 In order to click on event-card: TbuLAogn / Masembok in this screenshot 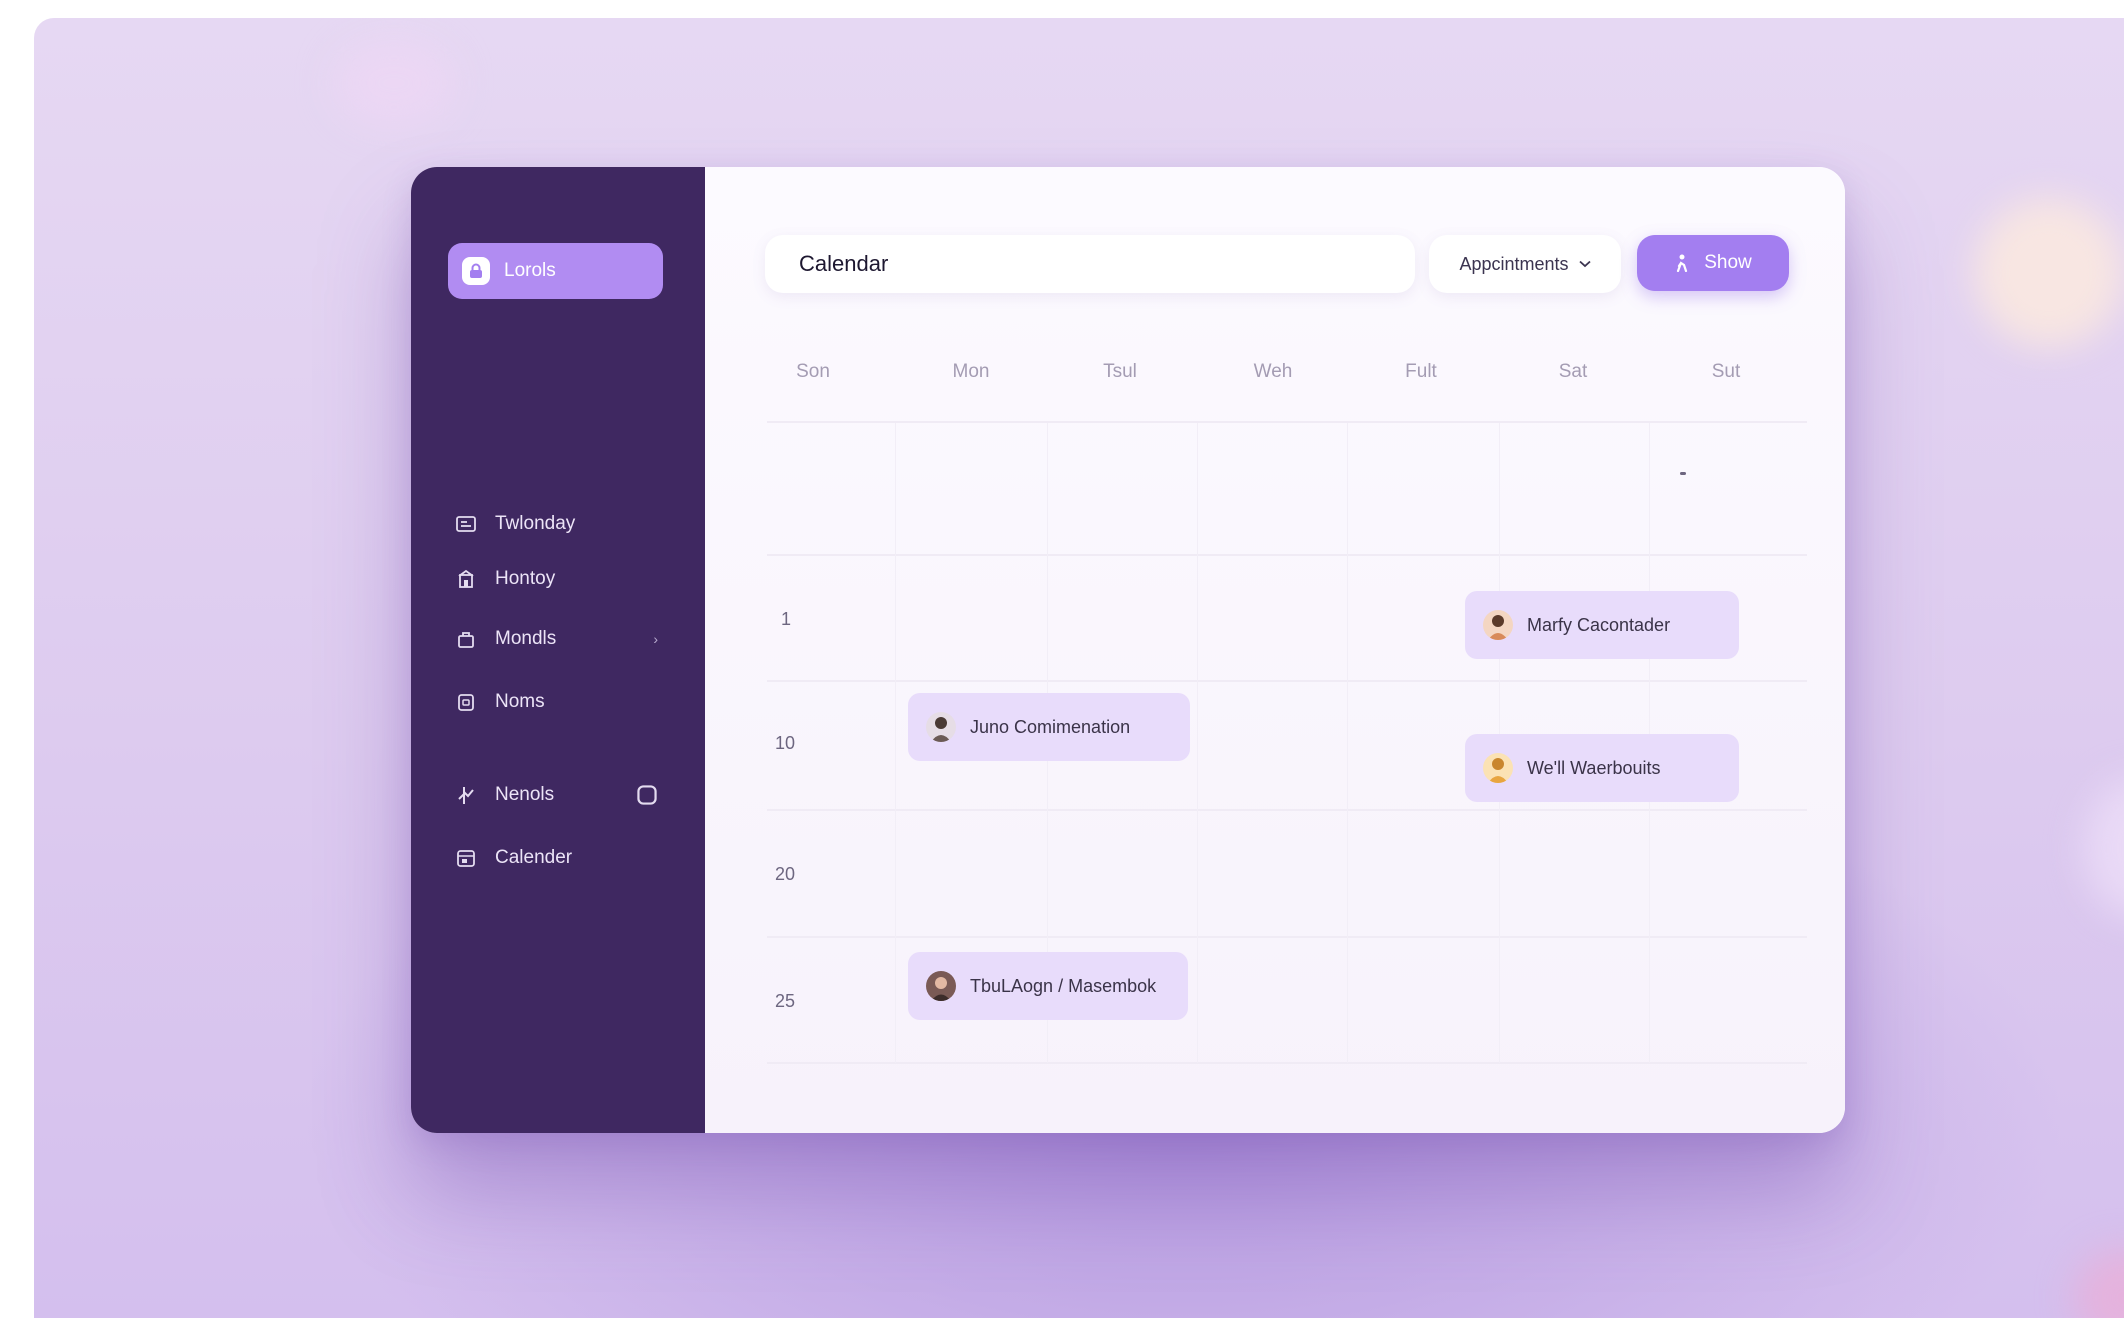, I will do `click(1048, 986)`.